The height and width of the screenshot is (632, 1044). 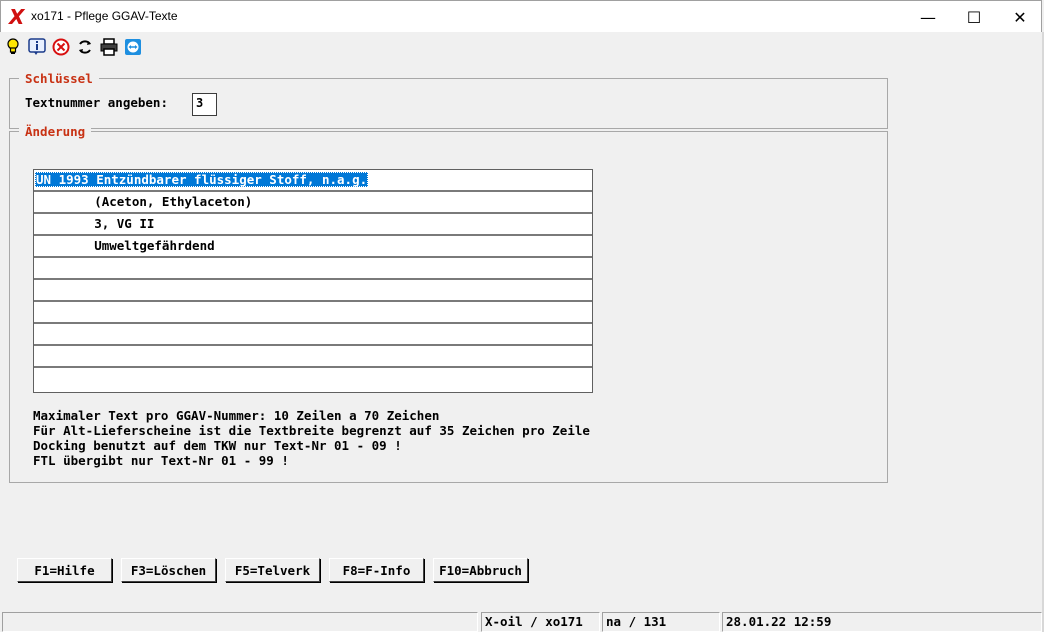 What do you see at coordinates (928, 17) in the screenshot?
I see `minimize-button: —` at bounding box center [928, 17].